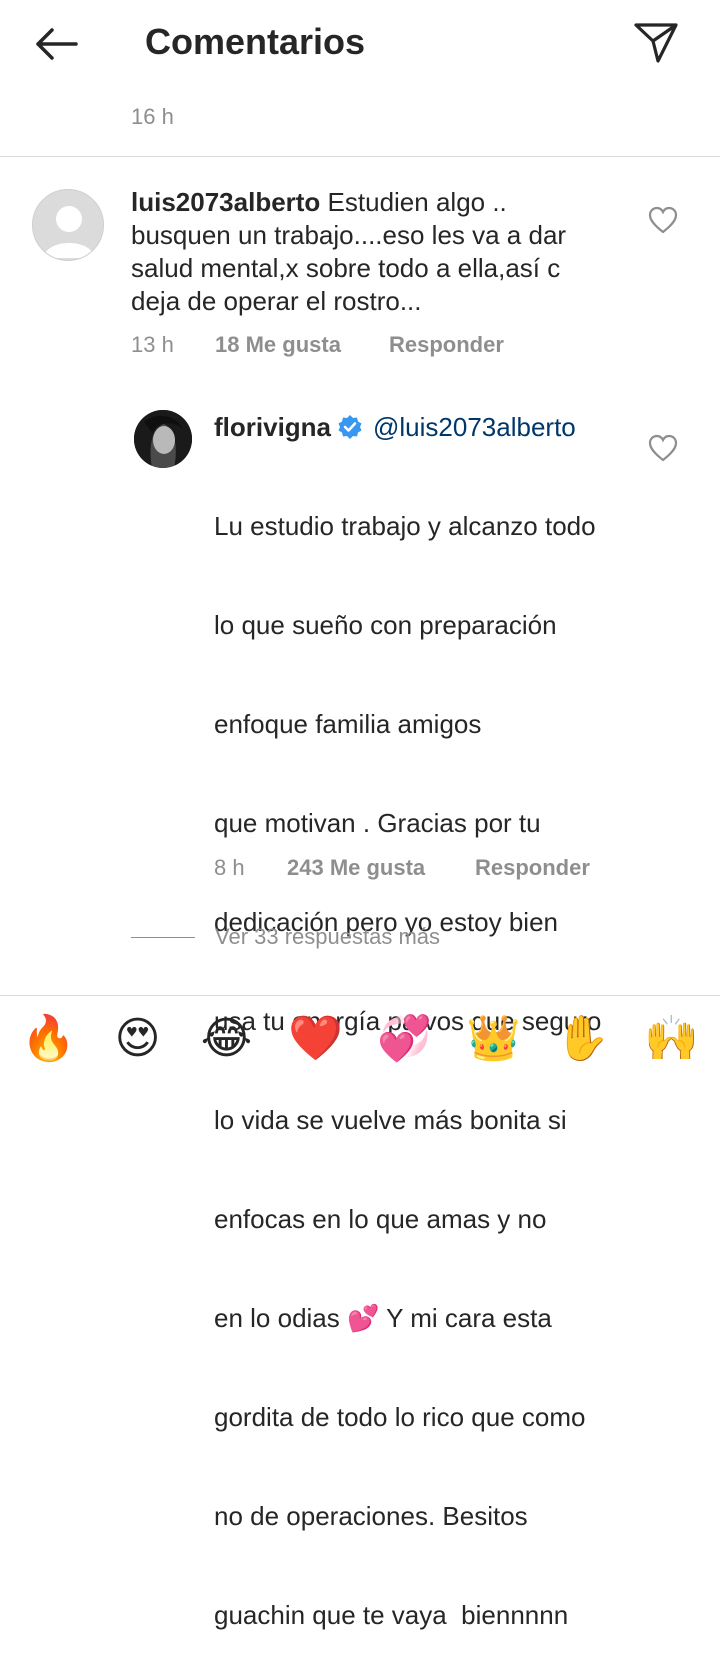  What do you see at coordinates (391, 1615) in the screenshot?
I see `reply-line: guachin que te vaya biennnnn` at bounding box center [391, 1615].